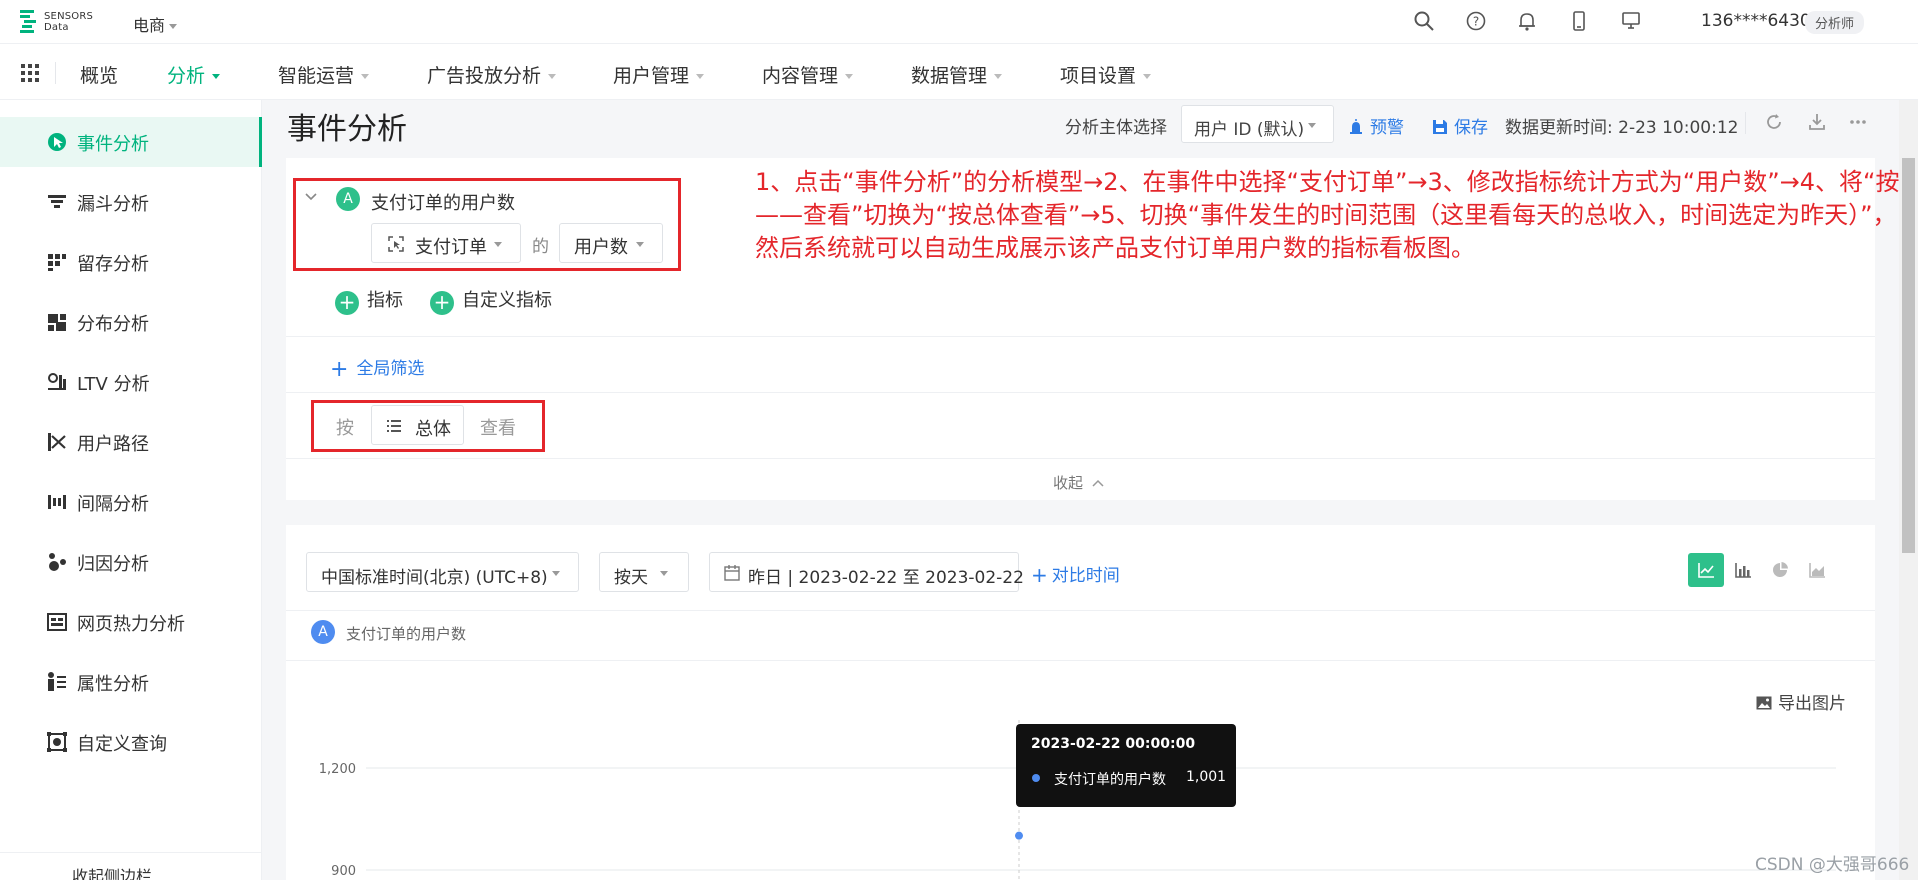 The height and width of the screenshot is (880, 1918). I want to click on subject-label: 分析主体选择, so click(1116, 128).